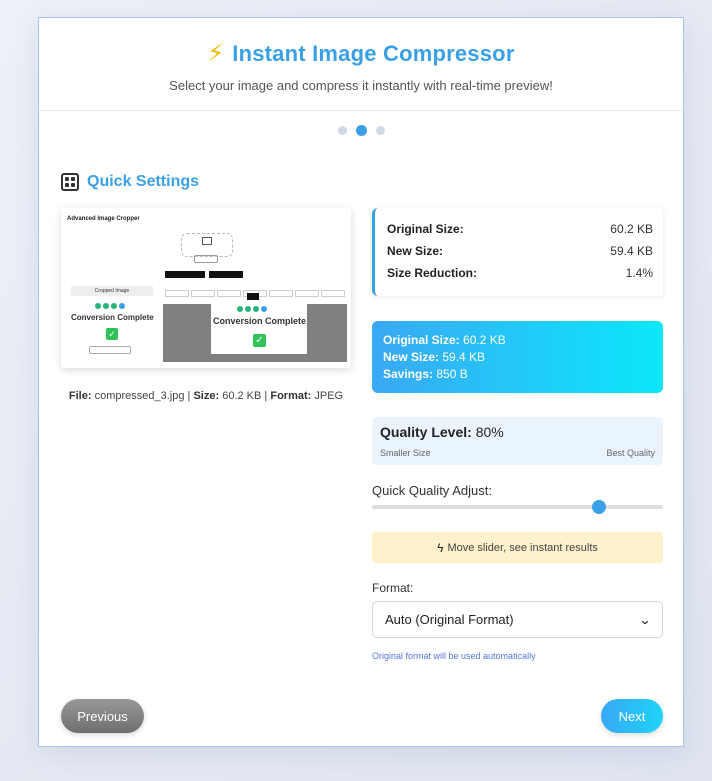  What do you see at coordinates (207, 245) in the screenshot?
I see `preview-upload-box` at bounding box center [207, 245].